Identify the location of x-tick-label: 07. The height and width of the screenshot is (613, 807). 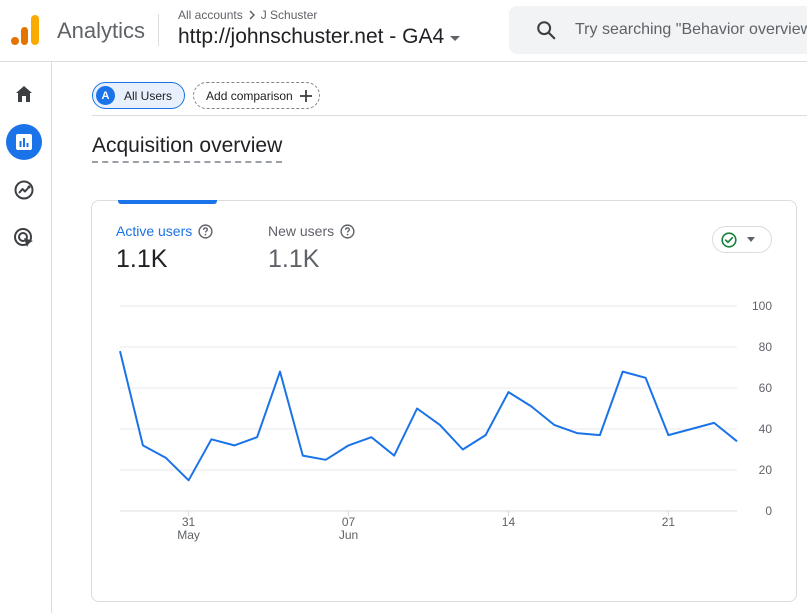
(349, 522).